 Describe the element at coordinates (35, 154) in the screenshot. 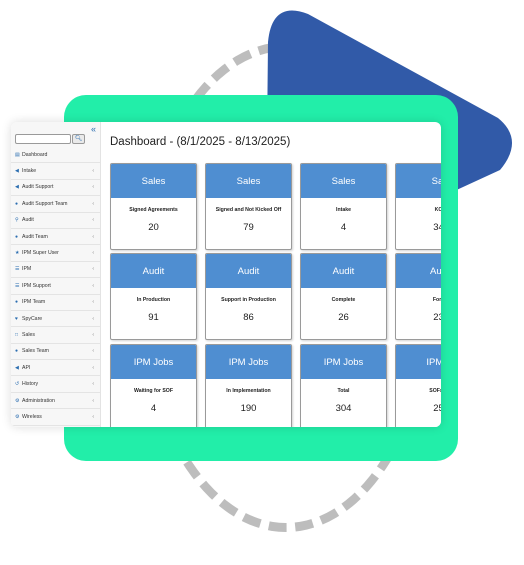

I see `sidebar-item-label: Dashboard` at that location.